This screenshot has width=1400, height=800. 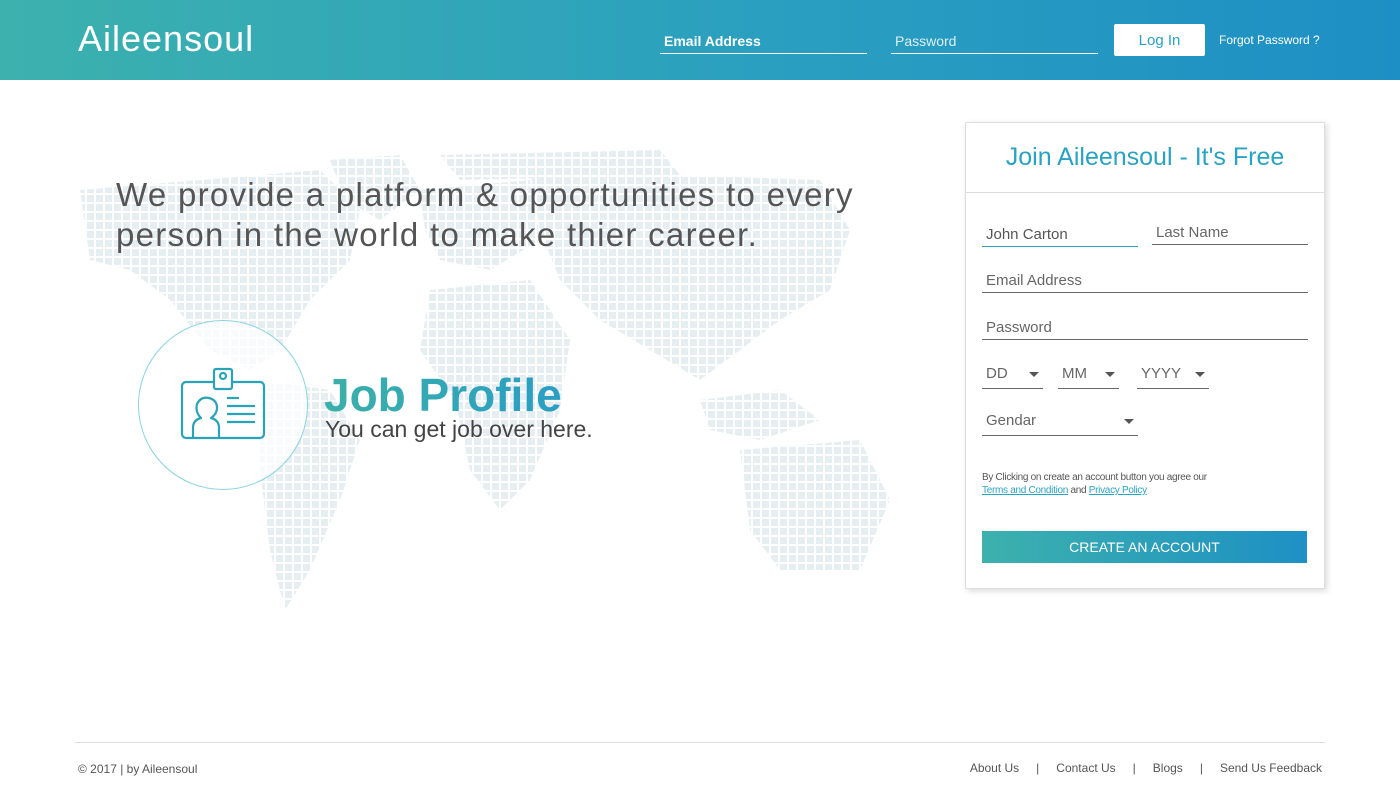 What do you see at coordinates (459, 429) in the screenshot?
I see `feature-subtitle: You can get job over here.` at bounding box center [459, 429].